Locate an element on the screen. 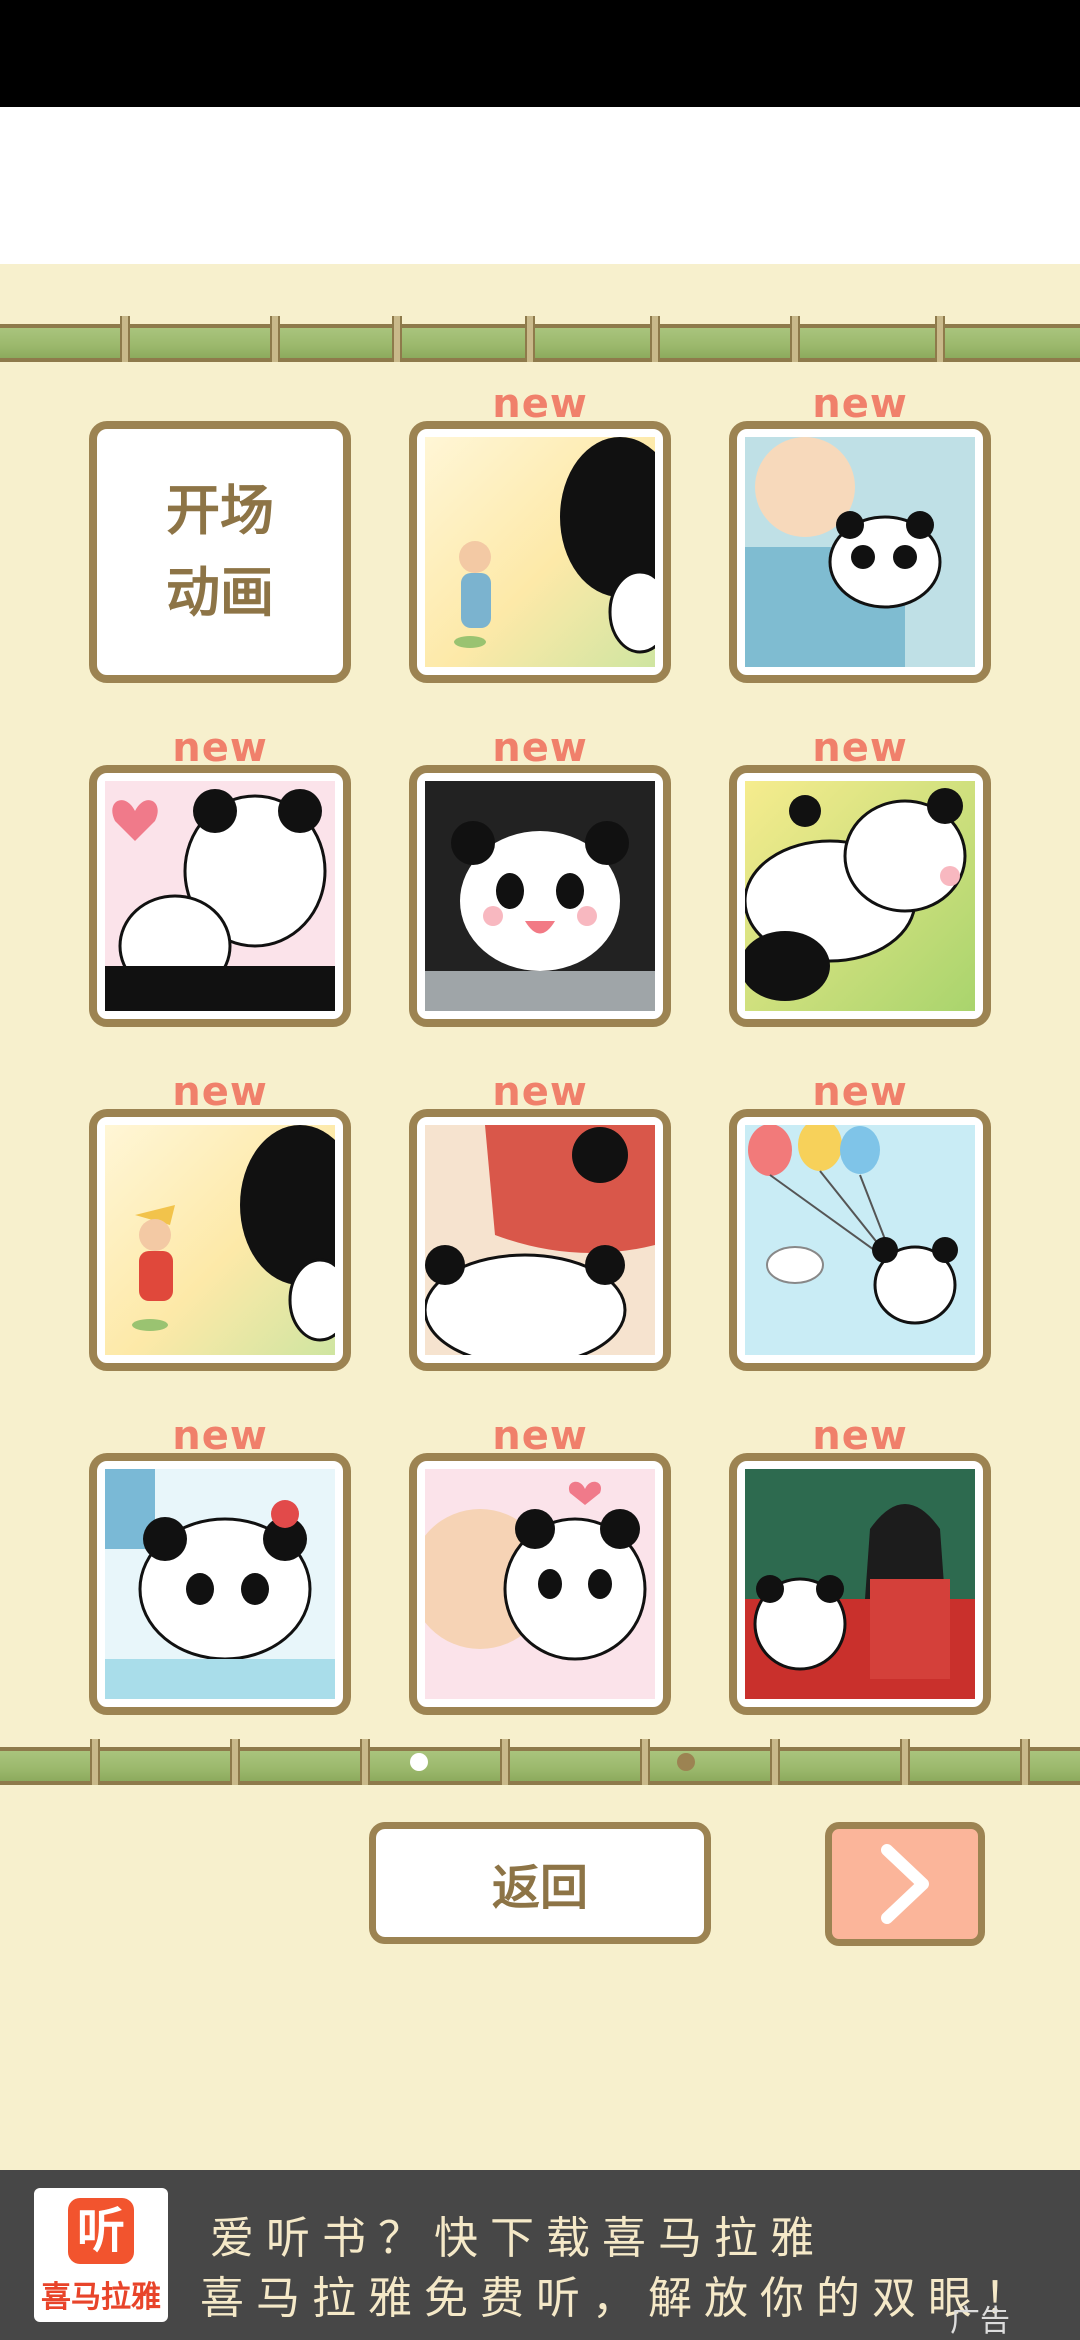 The width and height of the screenshot is (1080, 2340). back-button-label: 返回 is located at coordinates (539, 1888).